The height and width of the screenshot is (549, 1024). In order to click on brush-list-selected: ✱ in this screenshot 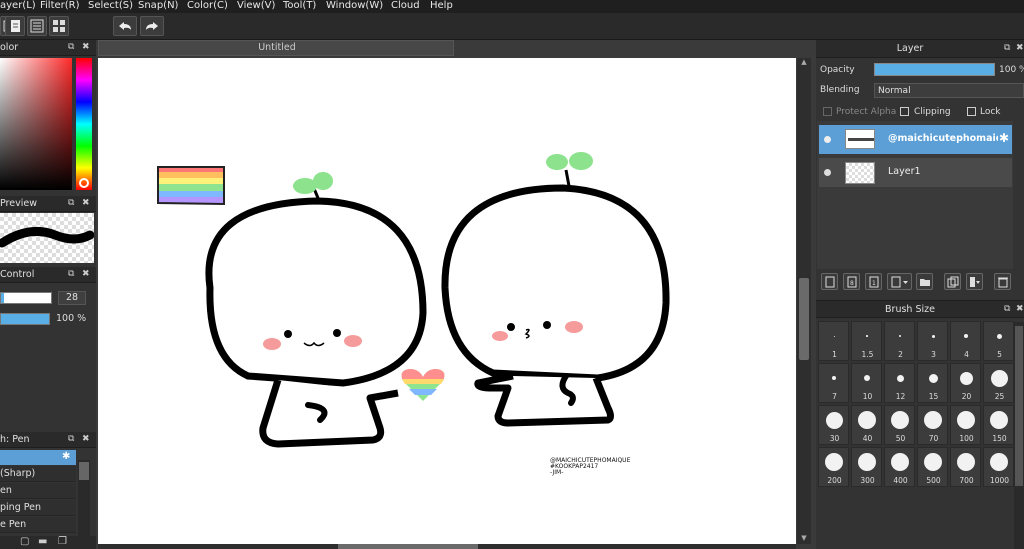, I will do `click(38, 457)`.